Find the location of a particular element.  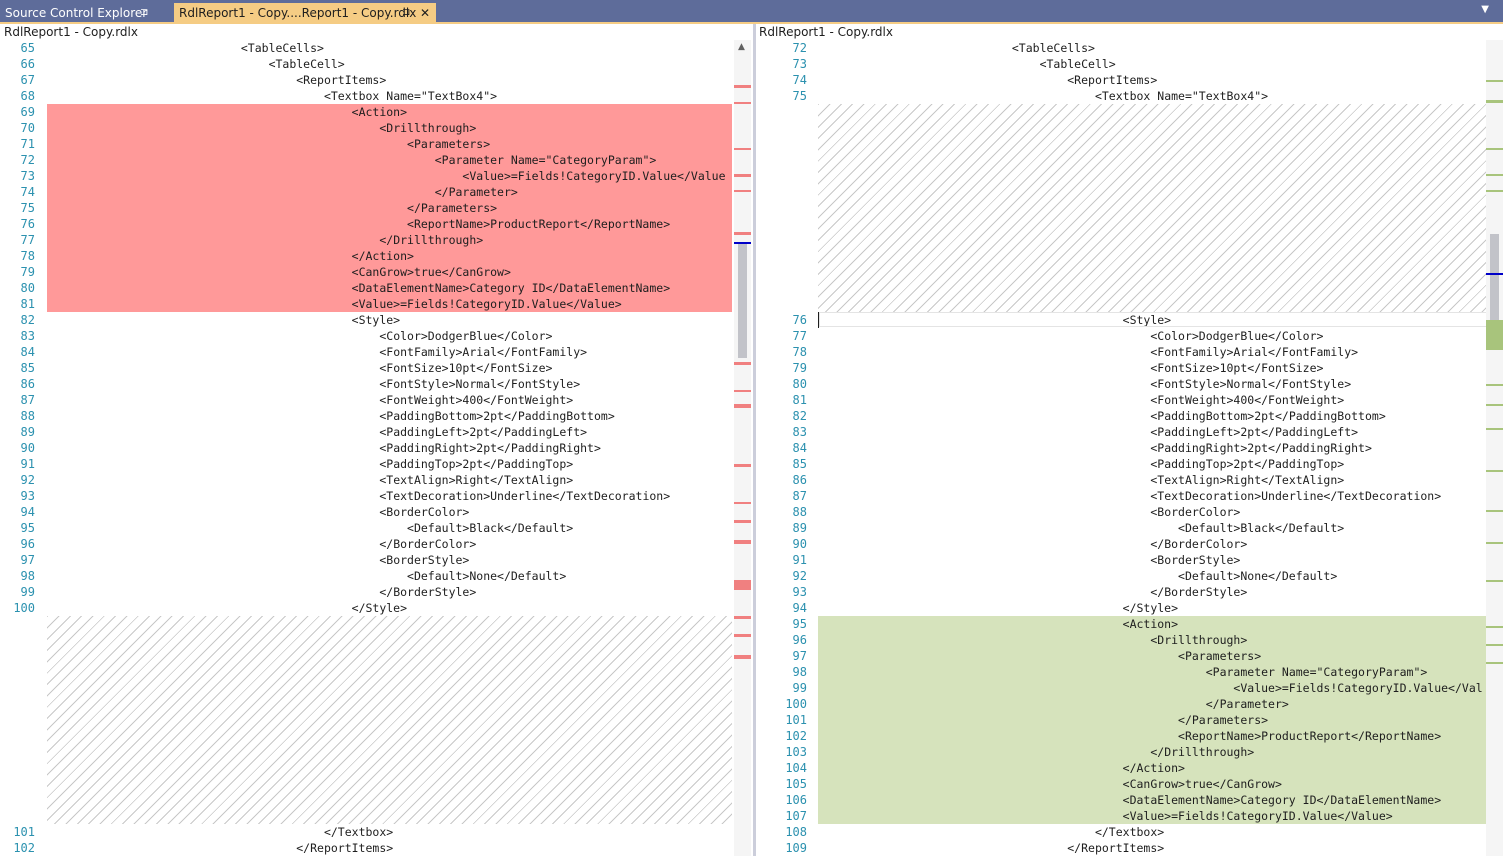

code-text-removed: <Action> is located at coordinates (389, 112).